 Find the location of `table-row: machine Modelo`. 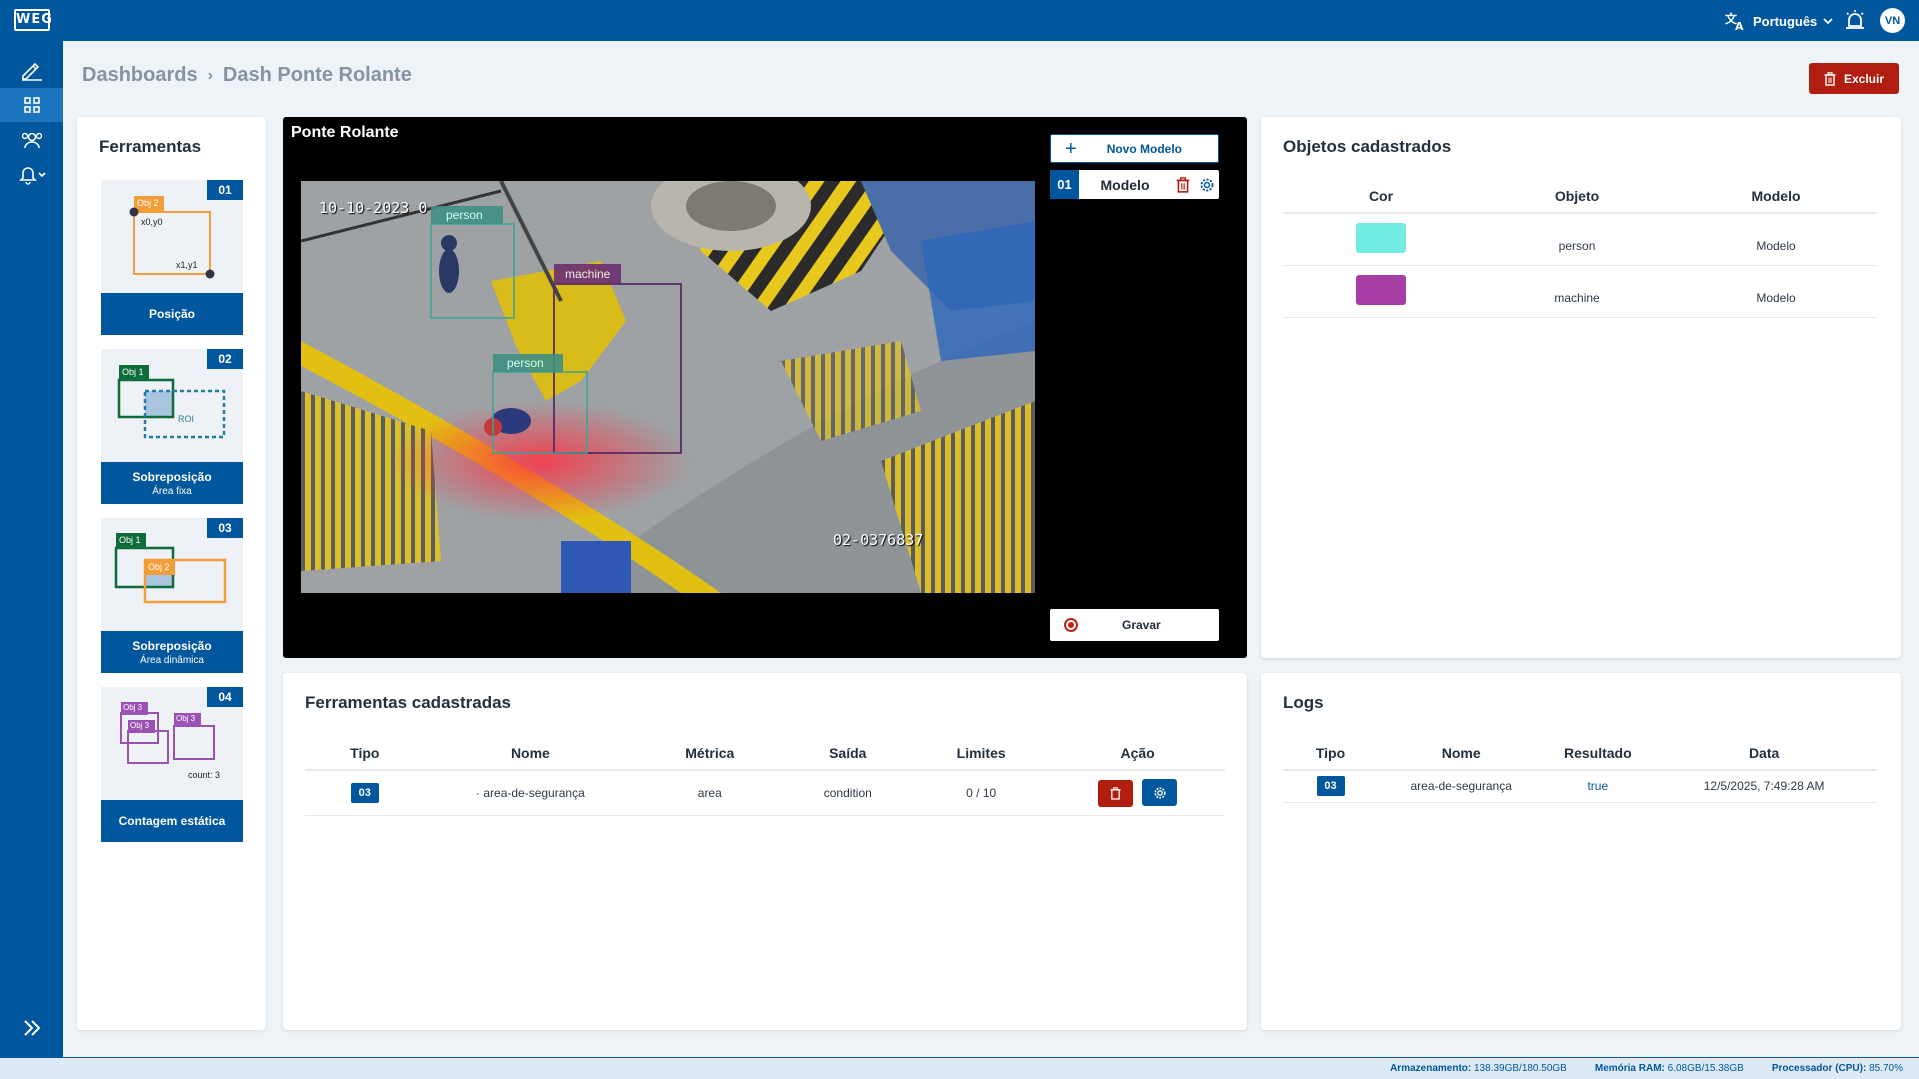

table-row: machine Modelo is located at coordinates (1580, 291).